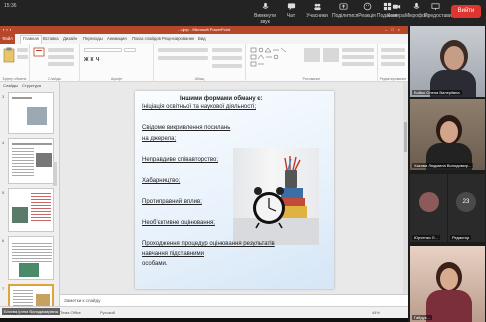 This screenshot has width=486, height=322. What do you see at coordinates (312, 55) in the screenshot?
I see `arrange-button` at bounding box center [312, 55].